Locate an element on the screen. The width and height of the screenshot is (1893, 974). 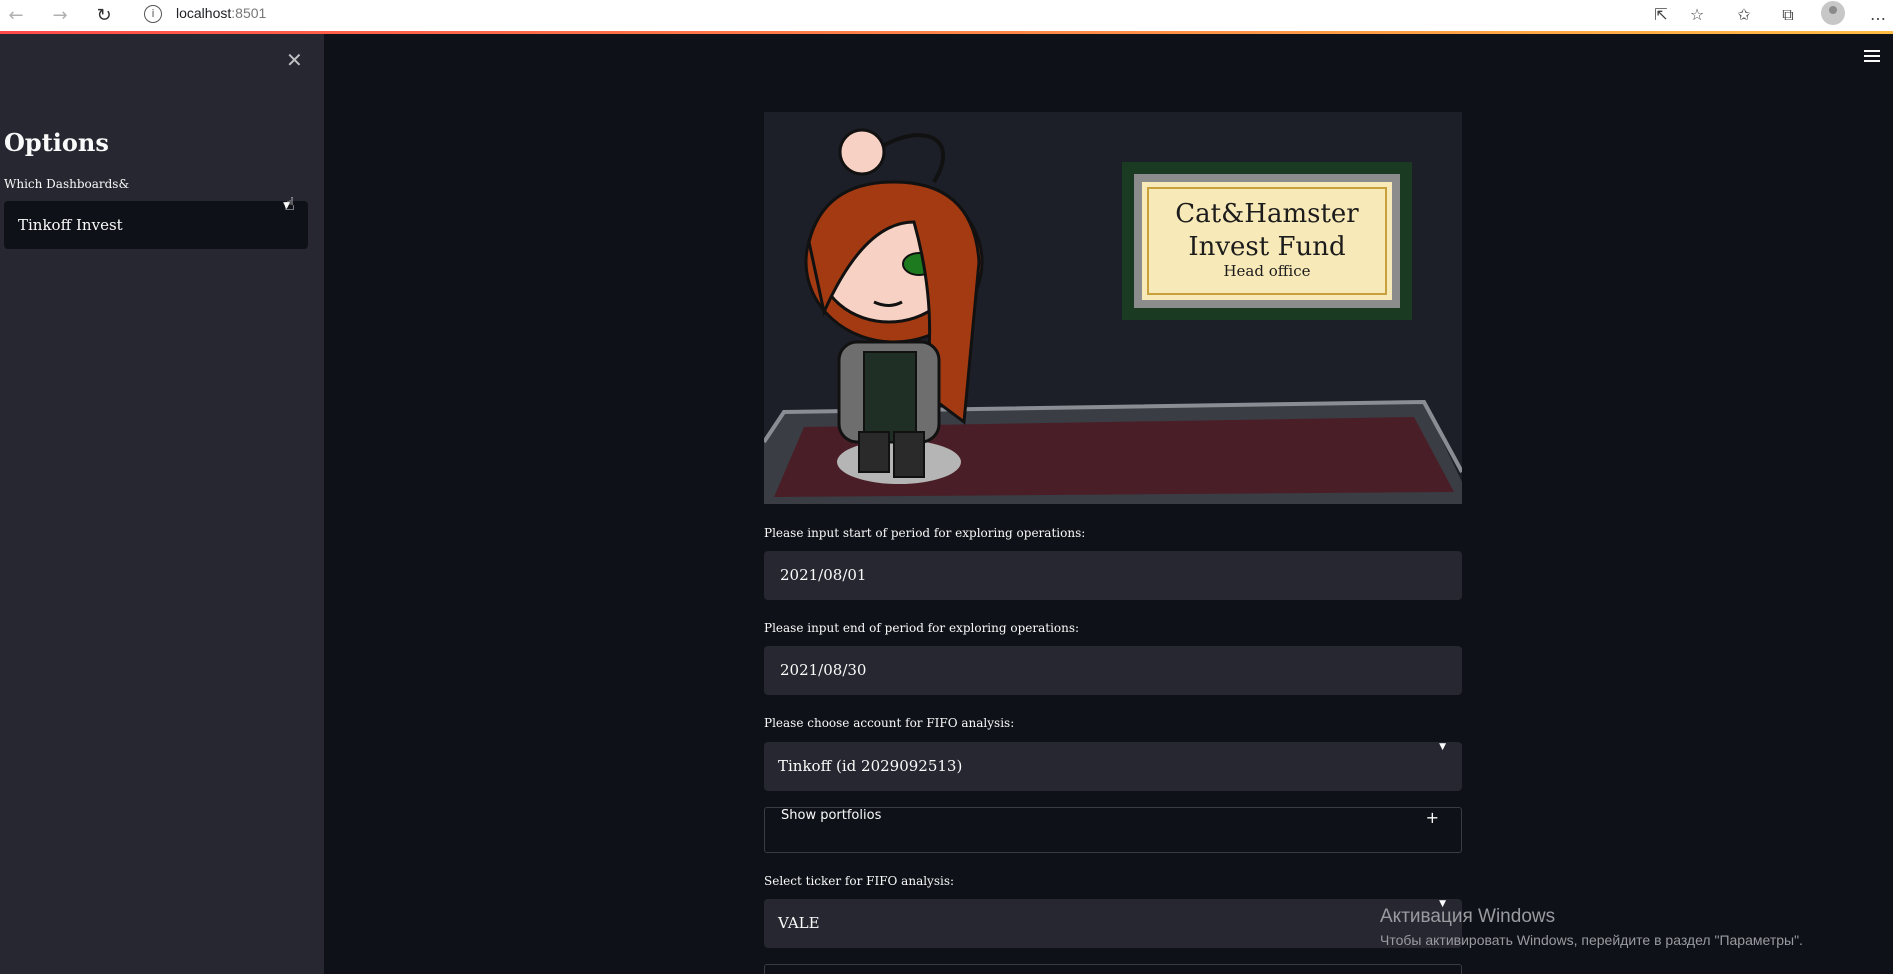
url-host: localhost is located at coordinates (204, 13).